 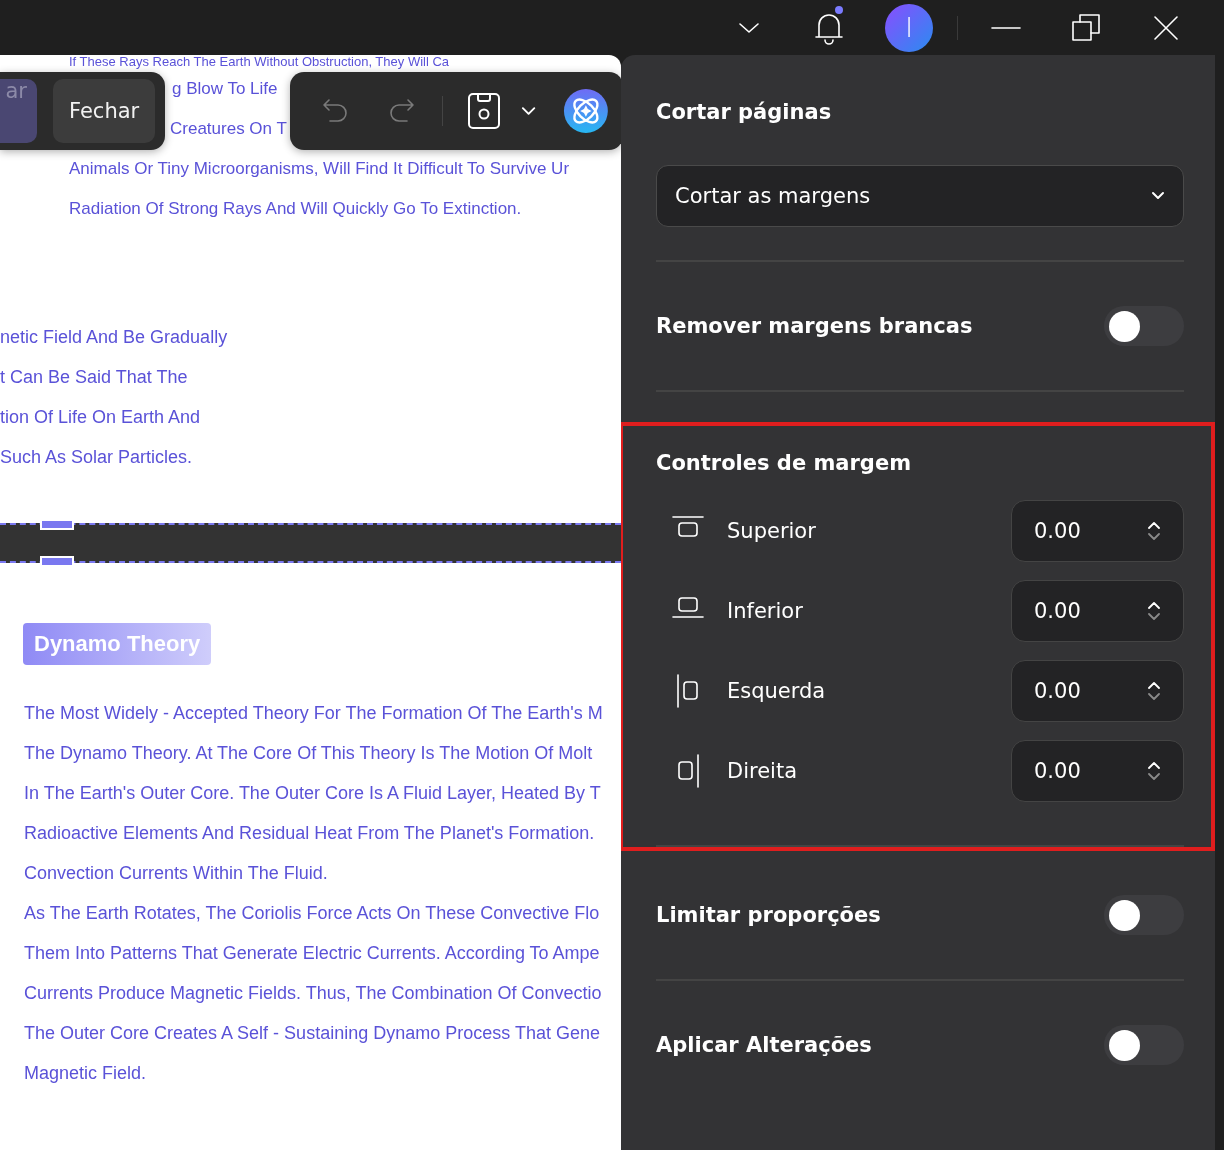 What do you see at coordinates (586, 111) in the screenshot?
I see `ai-assistant-icon` at bounding box center [586, 111].